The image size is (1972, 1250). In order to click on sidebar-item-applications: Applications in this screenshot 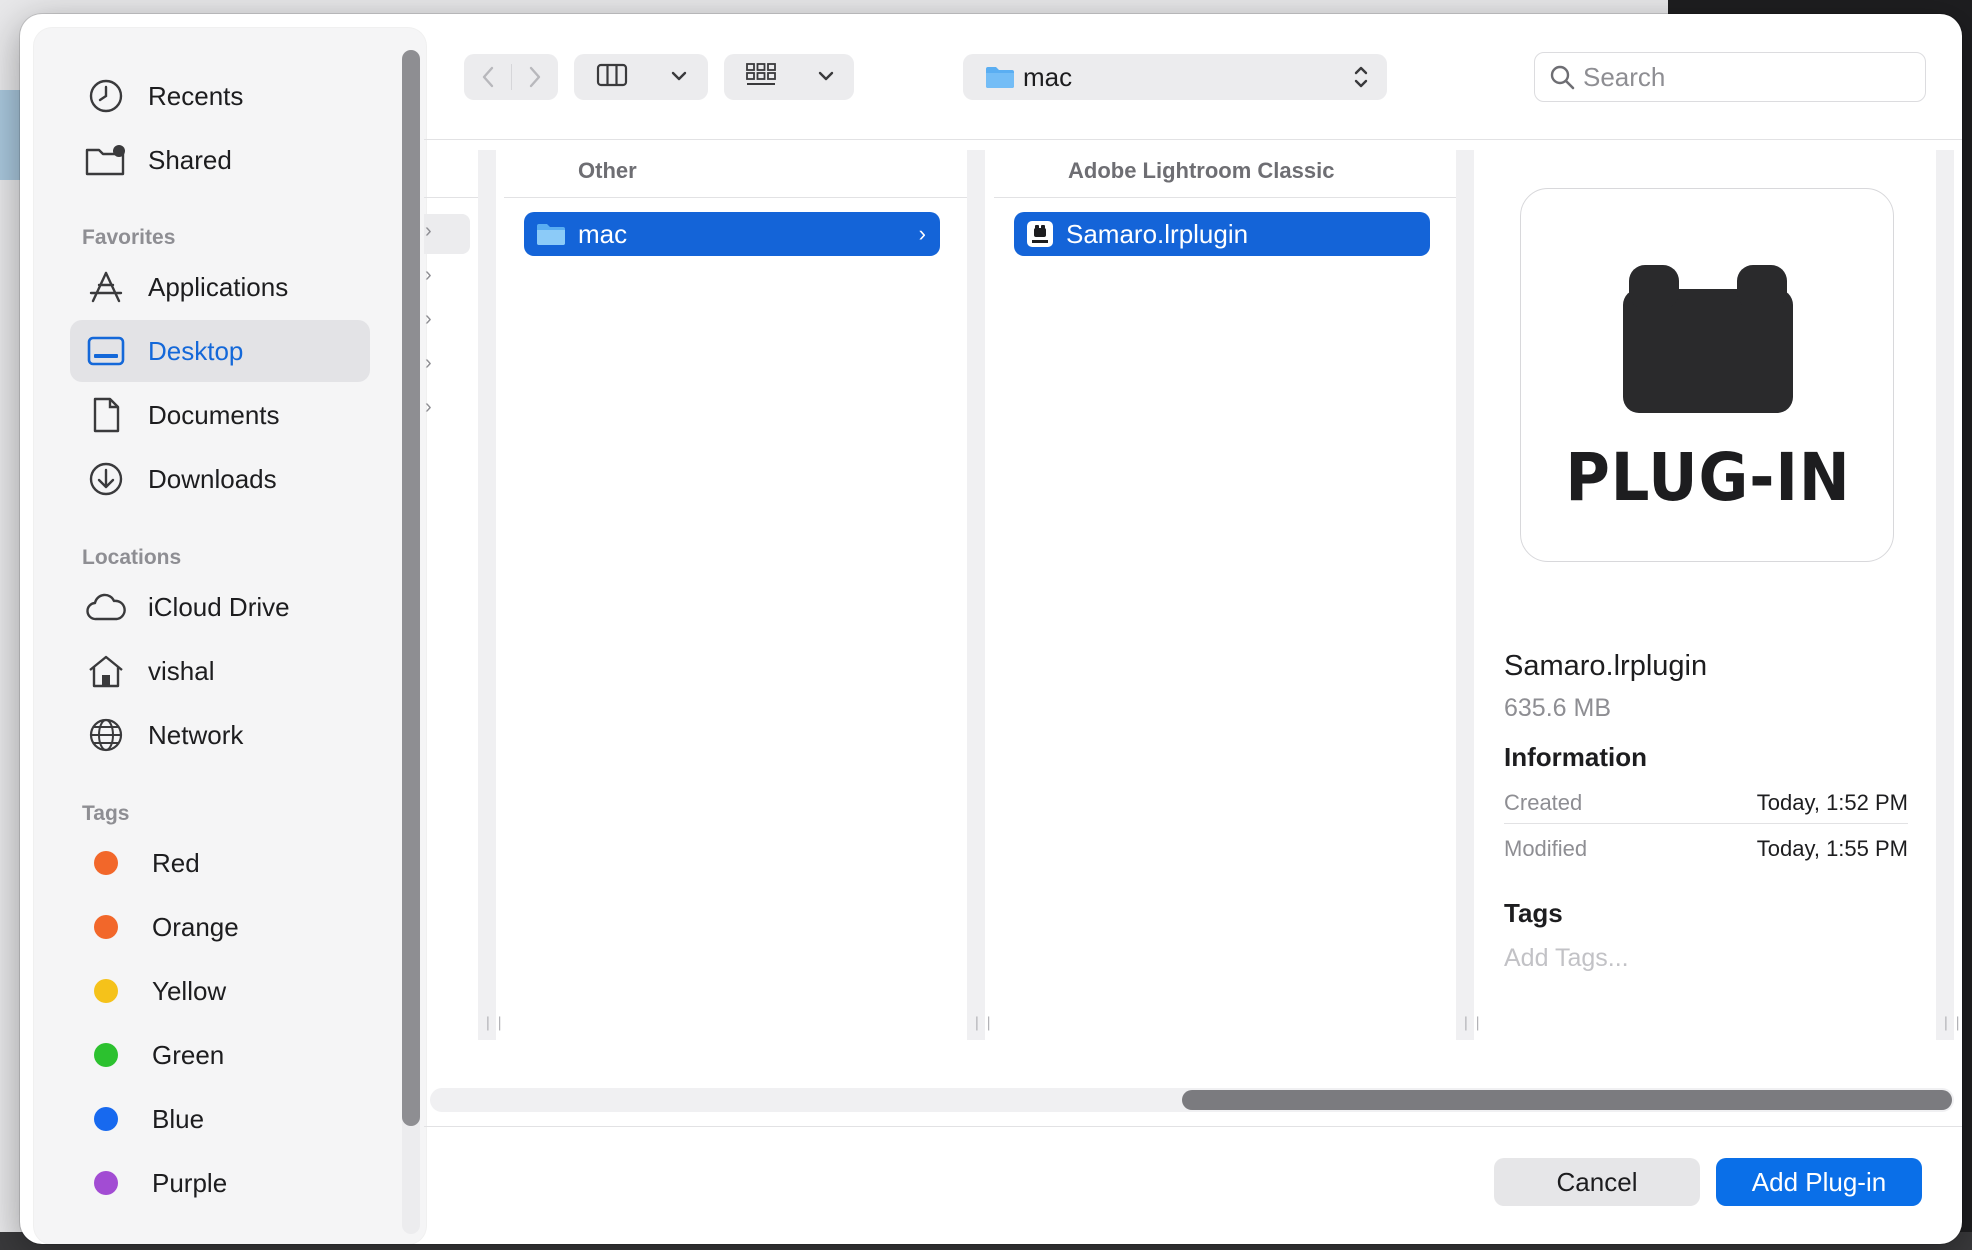, I will do `click(220, 287)`.